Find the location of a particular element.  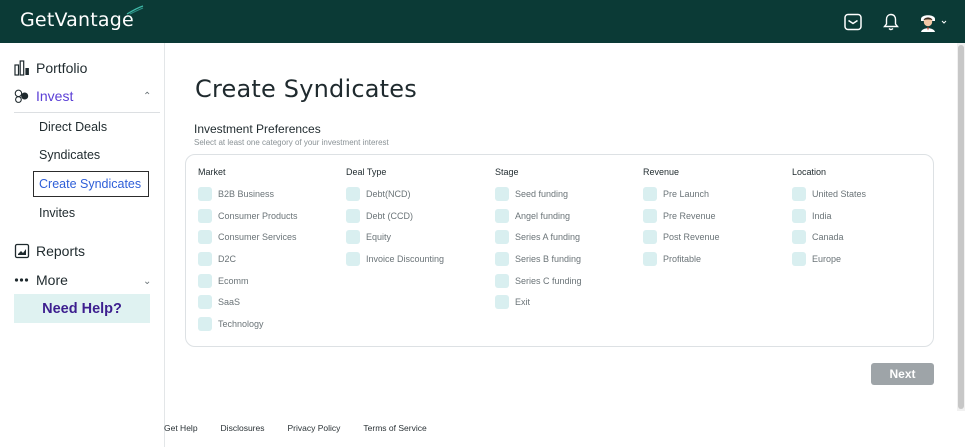

preference-option: Technology is located at coordinates (248, 324).